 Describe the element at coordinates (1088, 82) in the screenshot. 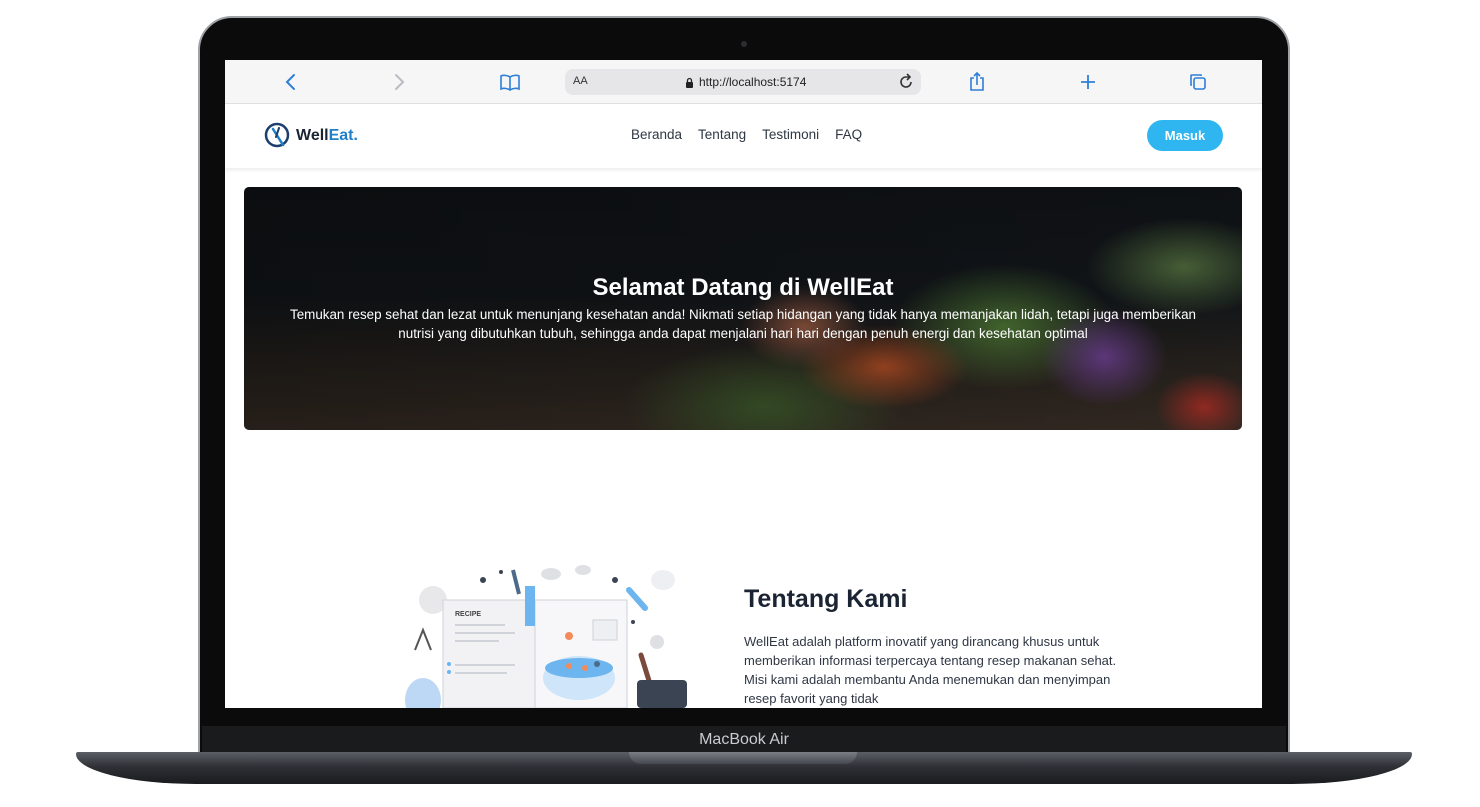

I see `new-tab-icon` at that location.